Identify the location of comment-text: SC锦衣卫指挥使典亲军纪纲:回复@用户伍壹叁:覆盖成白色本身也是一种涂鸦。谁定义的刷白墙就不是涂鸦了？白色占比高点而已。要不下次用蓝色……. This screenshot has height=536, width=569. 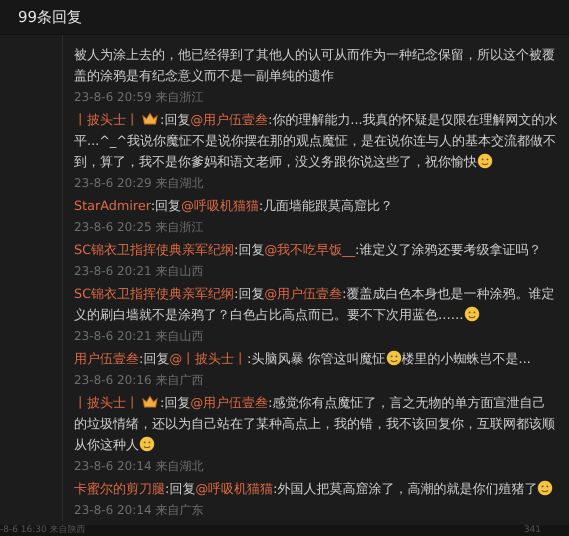
(315, 305).